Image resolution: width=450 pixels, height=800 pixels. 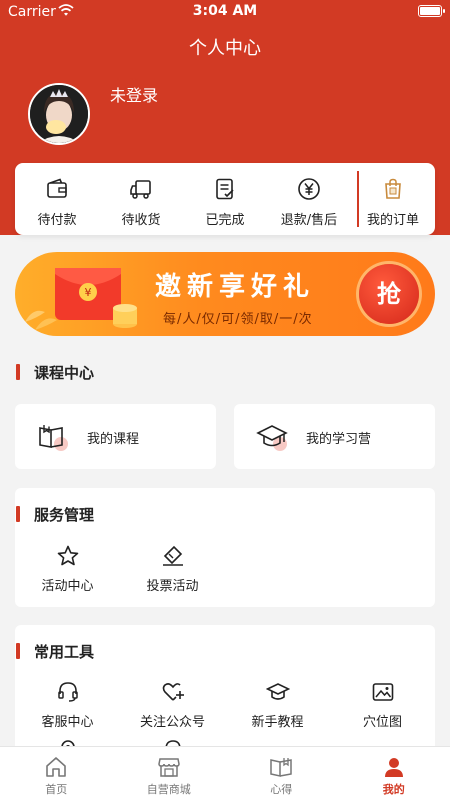 What do you see at coordinates (235, 287) in the screenshot?
I see `banner-title: 邀新享好礼` at bounding box center [235, 287].